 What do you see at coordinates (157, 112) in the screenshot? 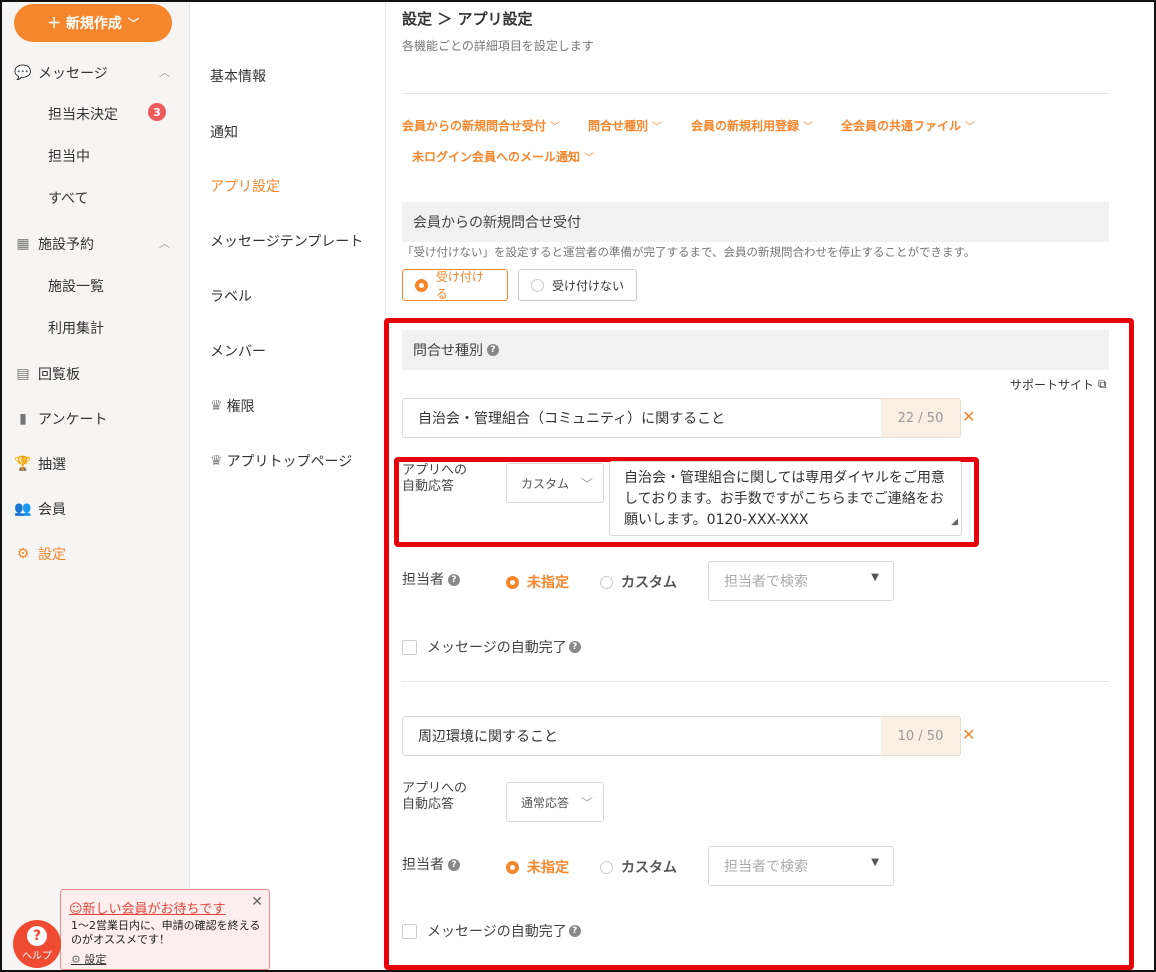
I see `unassigned-count-badge: 3` at bounding box center [157, 112].